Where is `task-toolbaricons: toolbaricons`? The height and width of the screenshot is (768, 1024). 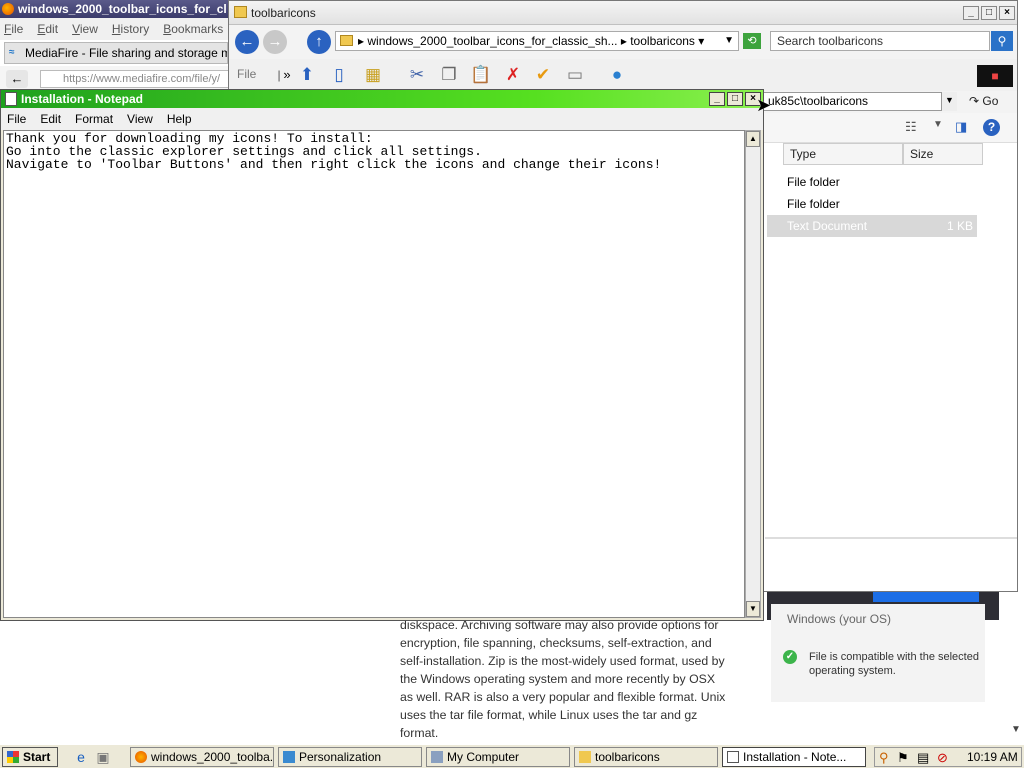 task-toolbaricons: toolbaricons is located at coordinates (646, 757).